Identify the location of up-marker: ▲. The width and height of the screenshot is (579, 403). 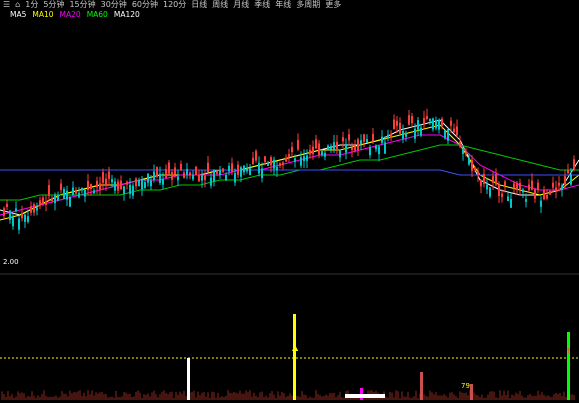
(295, 347).